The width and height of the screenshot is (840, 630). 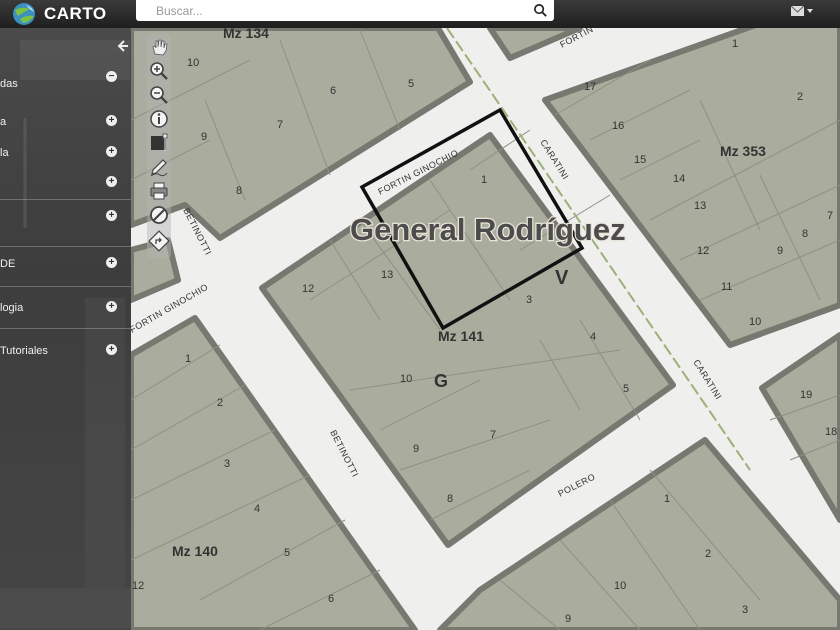 What do you see at coordinates (831, 432) in the screenshot?
I see `lot-number: 18` at bounding box center [831, 432].